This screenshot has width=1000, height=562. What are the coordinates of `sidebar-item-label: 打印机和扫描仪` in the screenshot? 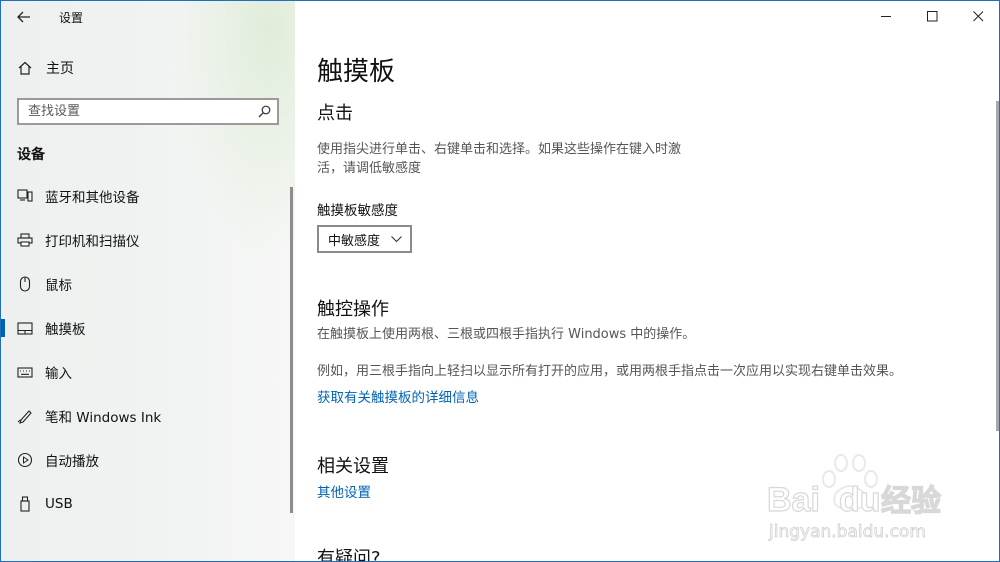 It's located at (92, 242).